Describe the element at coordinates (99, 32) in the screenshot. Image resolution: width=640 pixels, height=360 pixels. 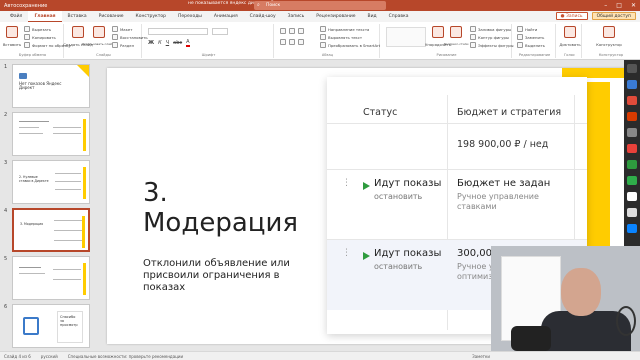
I see `reuse-slides-icon` at that location.